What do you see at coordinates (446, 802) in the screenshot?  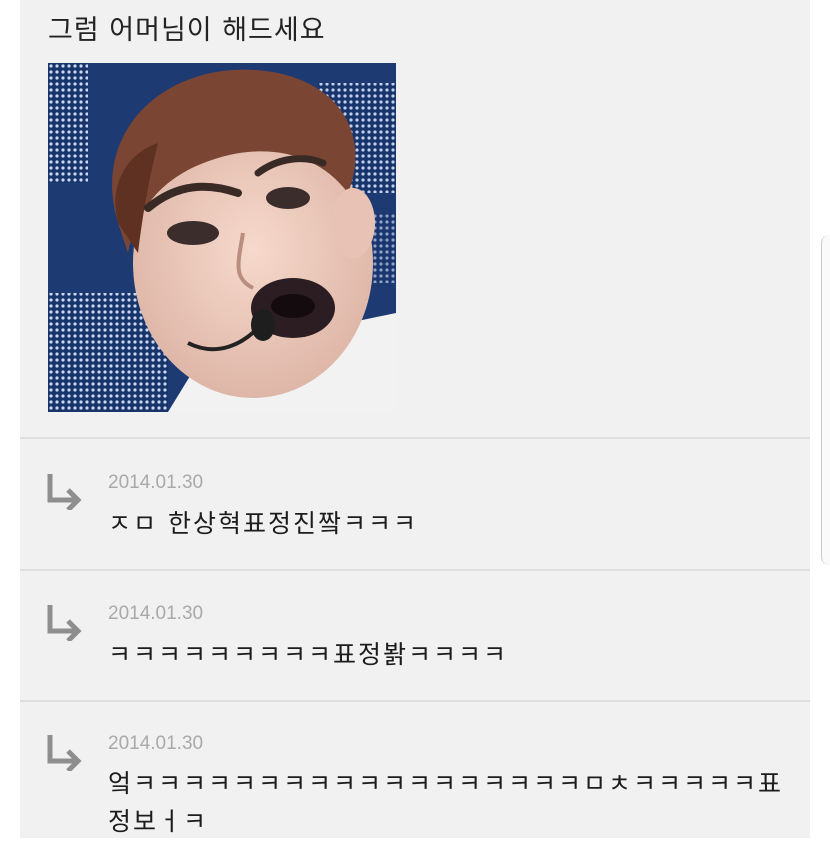 I see `reply-text: 엌ㅋㅋㅋㅋㅋㅋㅋㅋㅋㅋㅋㅋㅋㅋㅋㅋㅋㅋㅁㅊㅋㅋㅋㅋㅋ표정보ㅓㅋ` at bounding box center [446, 802].